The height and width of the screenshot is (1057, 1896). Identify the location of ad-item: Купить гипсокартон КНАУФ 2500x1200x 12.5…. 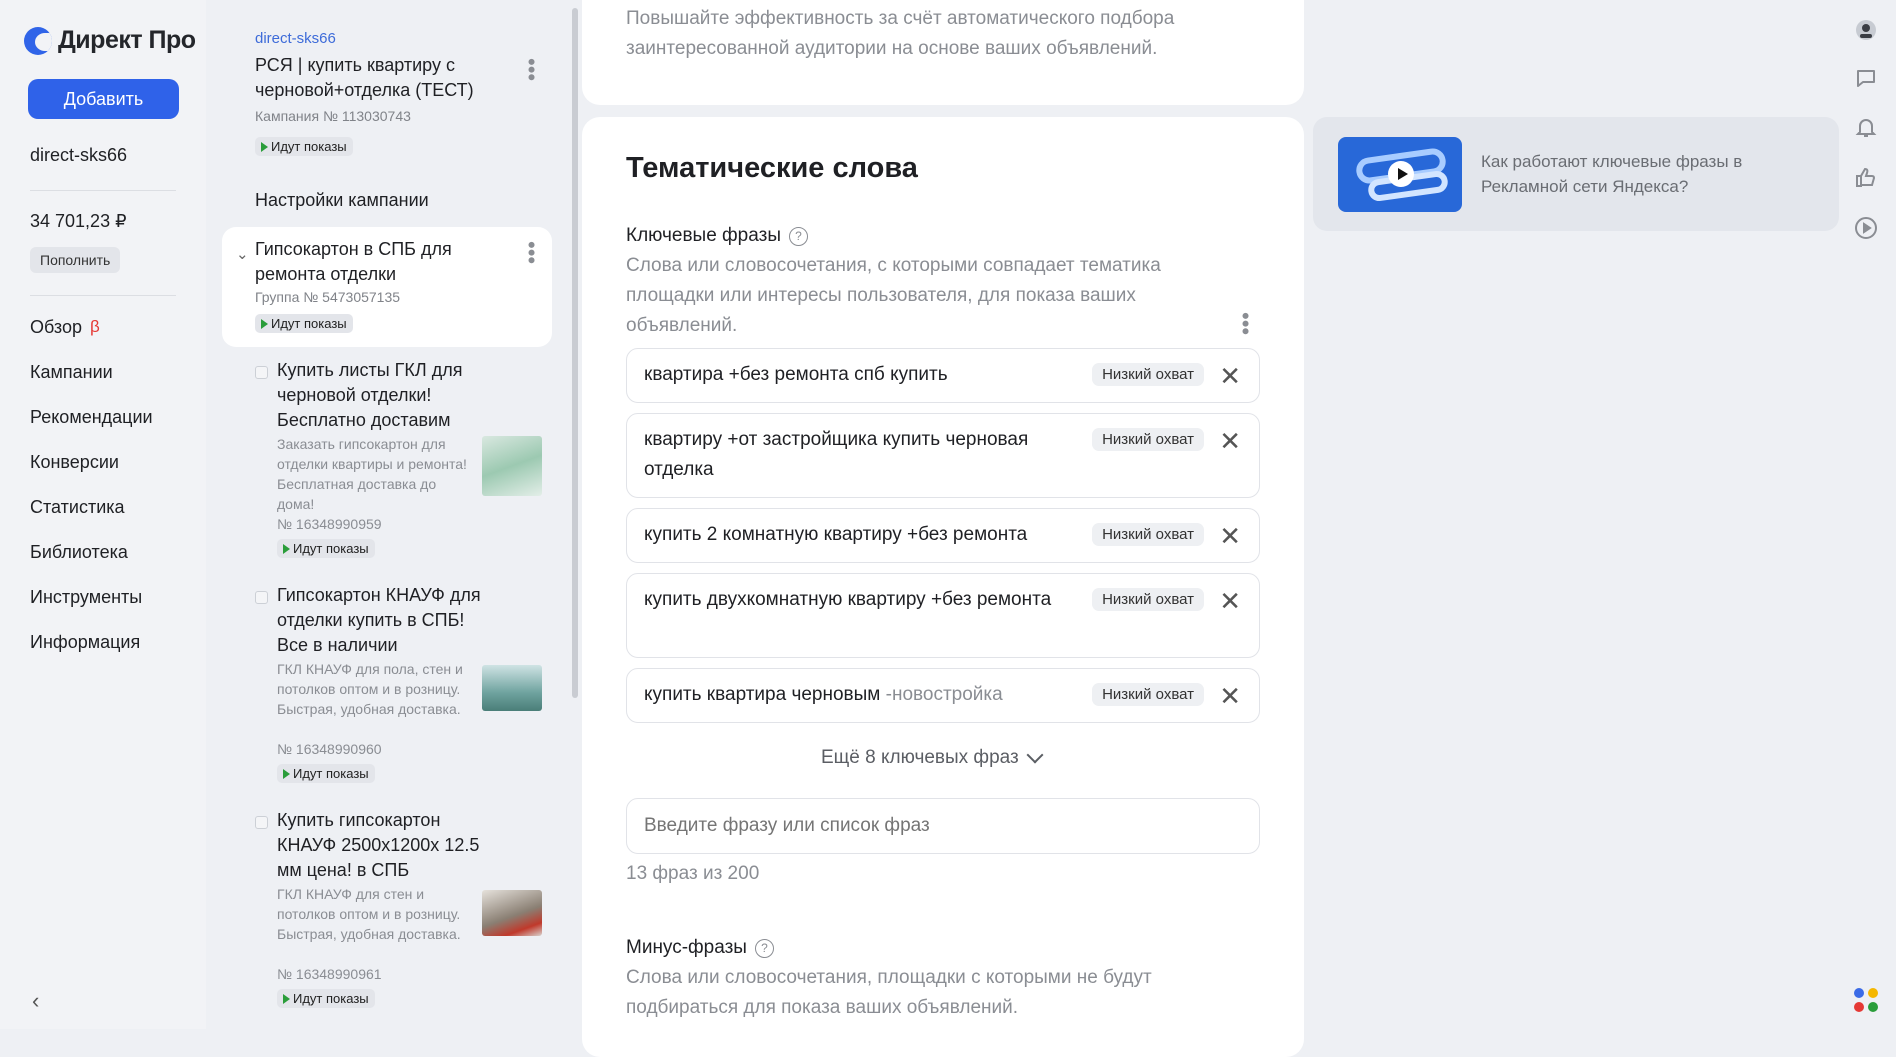
(400, 910).